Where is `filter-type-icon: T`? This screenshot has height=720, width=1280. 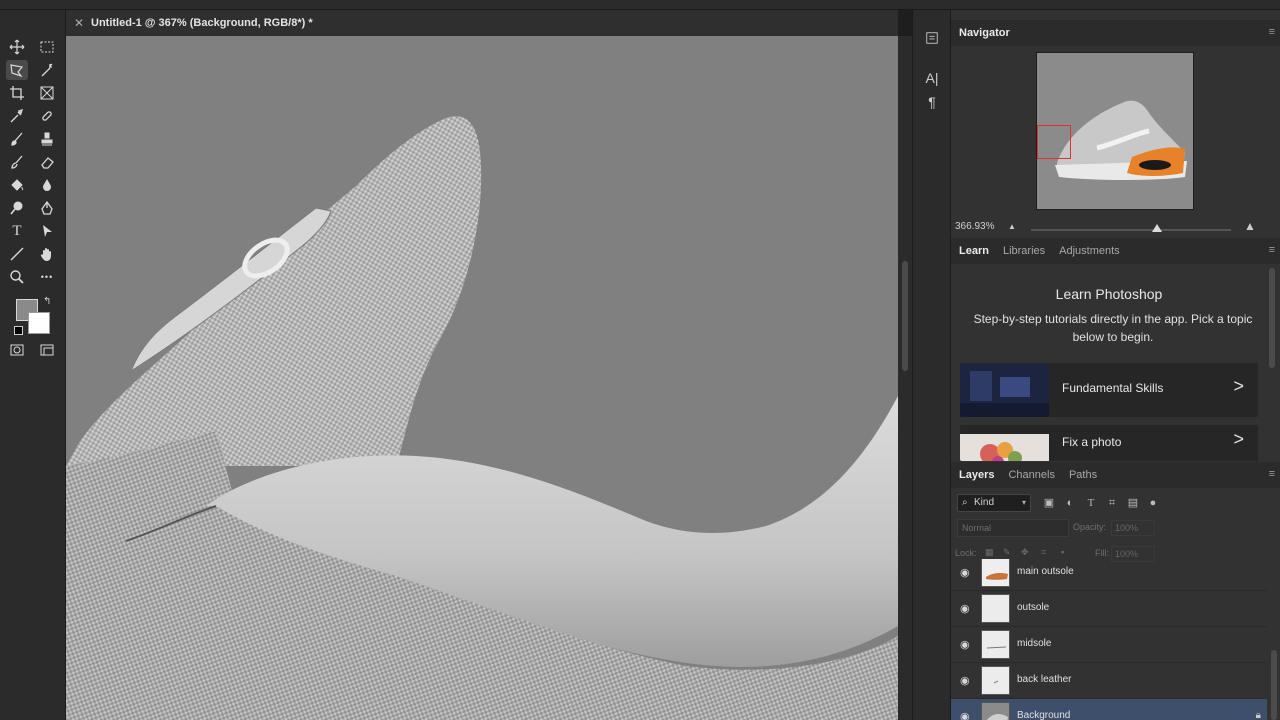 filter-type-icon: T is located at coordinates (1091, 503).